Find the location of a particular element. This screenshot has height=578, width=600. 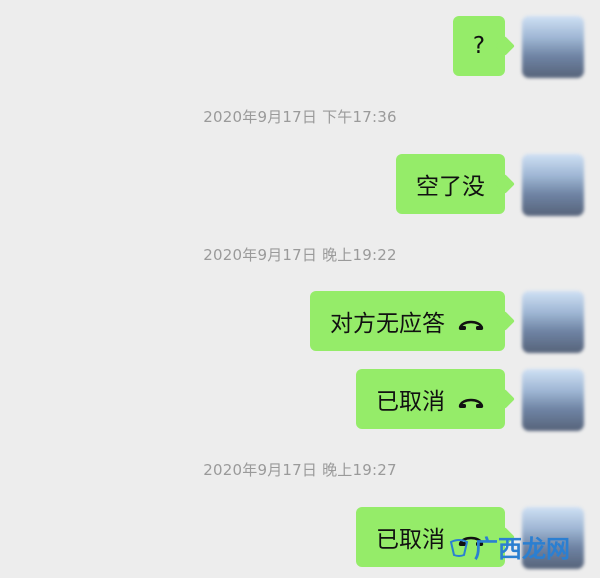

message-text: 空了没 is located at coordinates (450, 187).